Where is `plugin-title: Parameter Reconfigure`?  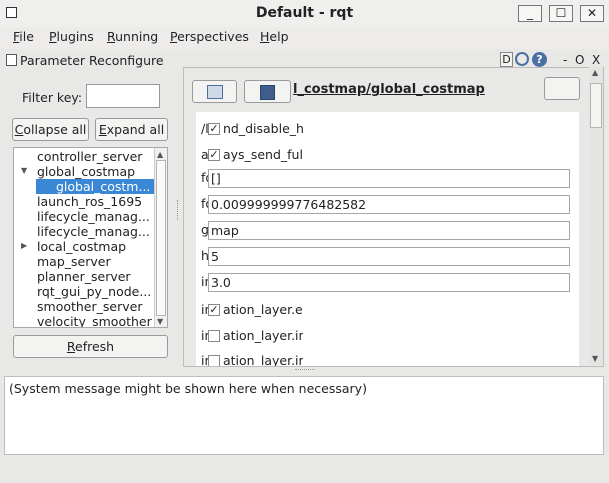
plugin-title: Parameter Reconfigure is located at coordinates (92, 60).